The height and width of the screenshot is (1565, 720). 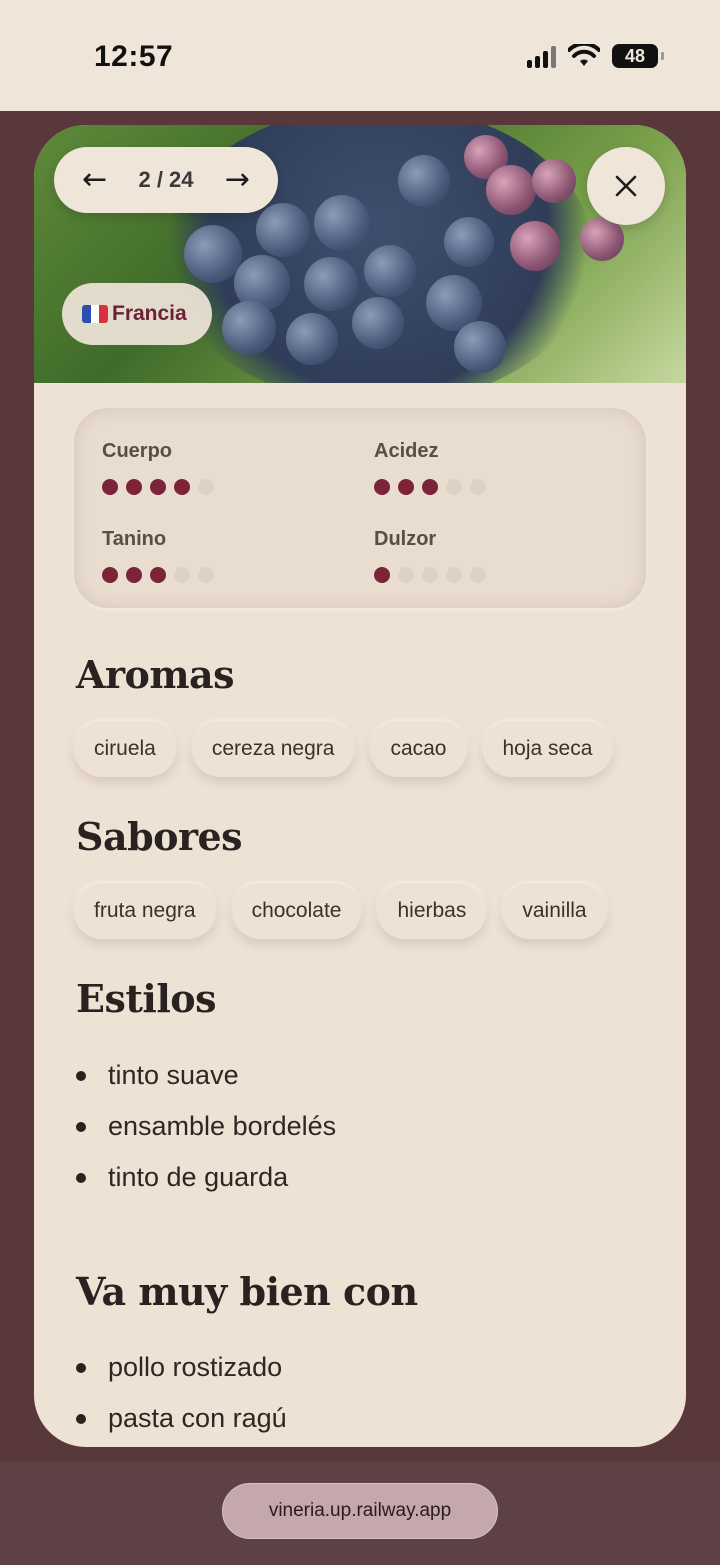 I want to click on sabores-chips: fruta negra chocolate hierbas vainilla, so click(x=340, y=911).